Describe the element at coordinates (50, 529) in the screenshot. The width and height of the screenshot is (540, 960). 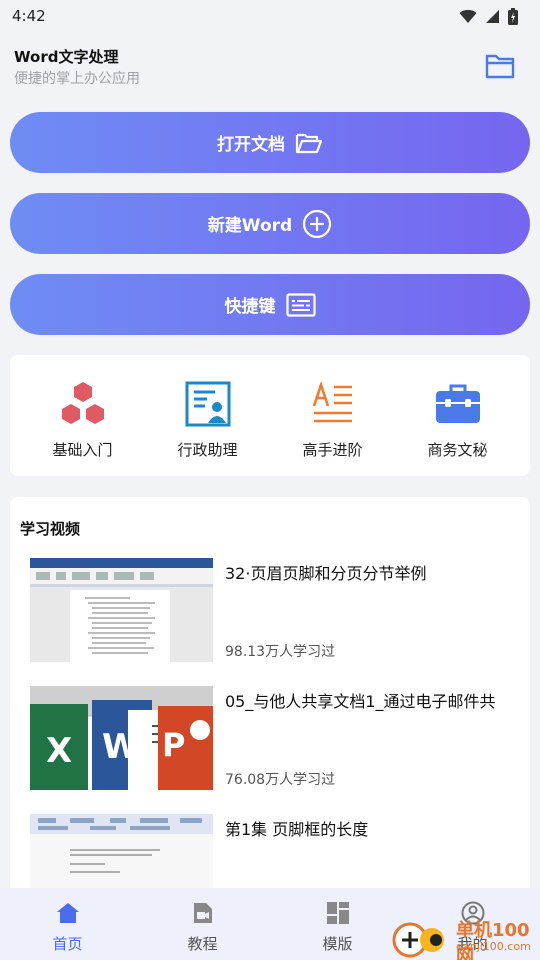
I see `section-title: 学习视频` at that location.